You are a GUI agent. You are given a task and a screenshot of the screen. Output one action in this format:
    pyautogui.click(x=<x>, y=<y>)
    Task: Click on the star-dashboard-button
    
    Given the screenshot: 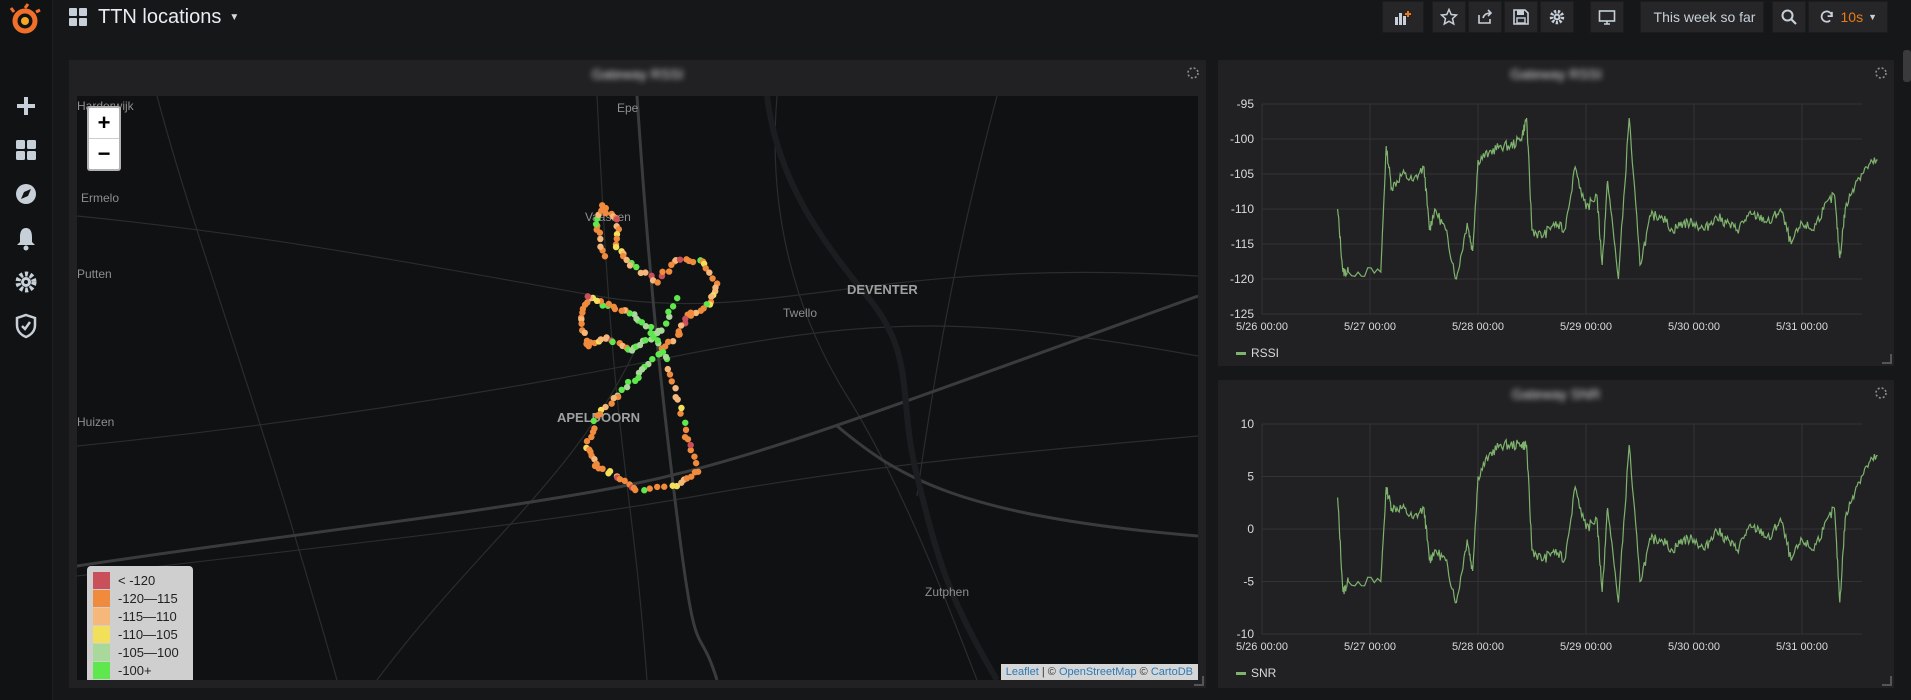 What is the action you would take?
    pyautogui.click(x=1449, y=17)
    